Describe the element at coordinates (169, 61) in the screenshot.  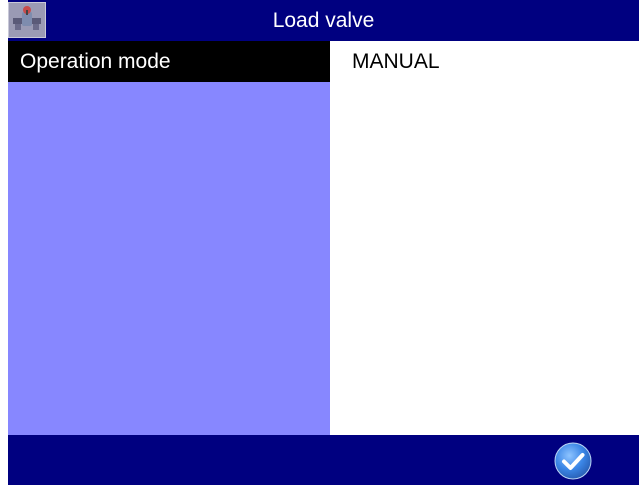
I see `parameter-label: Operation mode` at that location.